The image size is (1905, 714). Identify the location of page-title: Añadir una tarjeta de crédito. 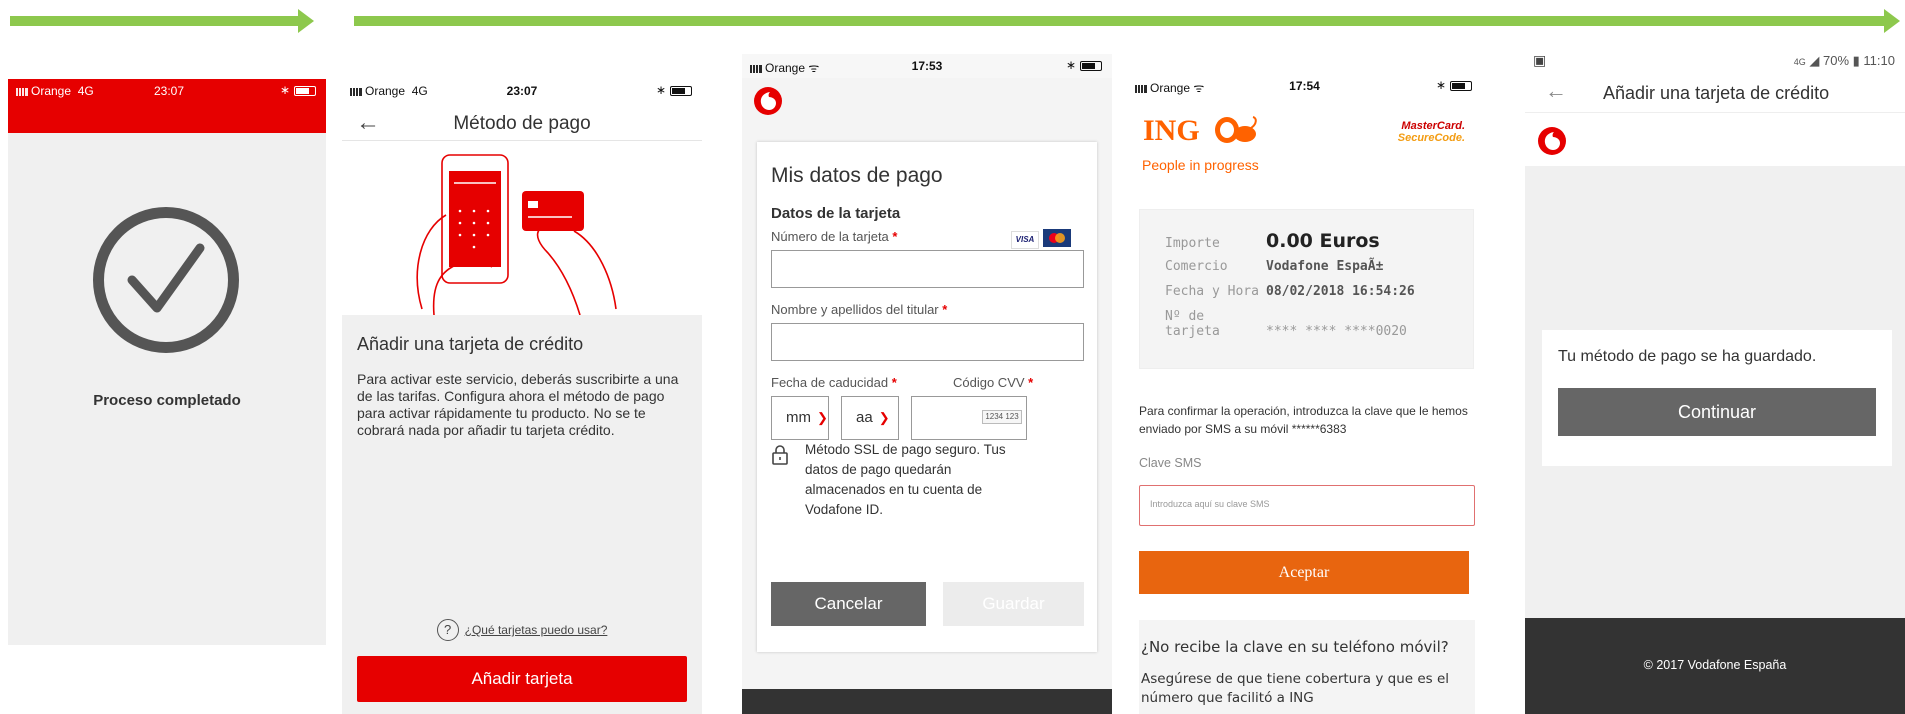
(1716, 93).